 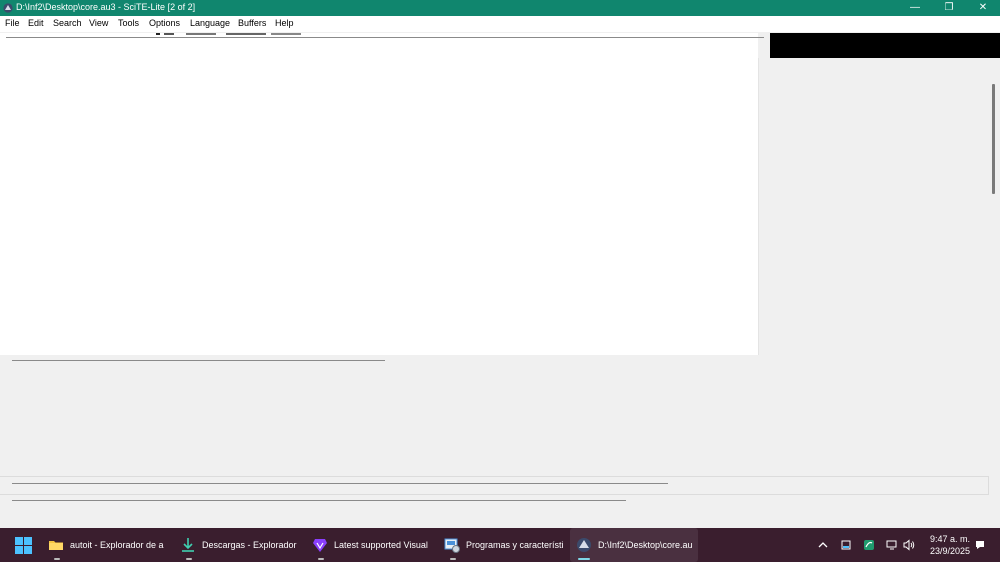 I want to click on menu-language: Language, so click(x=210, y=23).